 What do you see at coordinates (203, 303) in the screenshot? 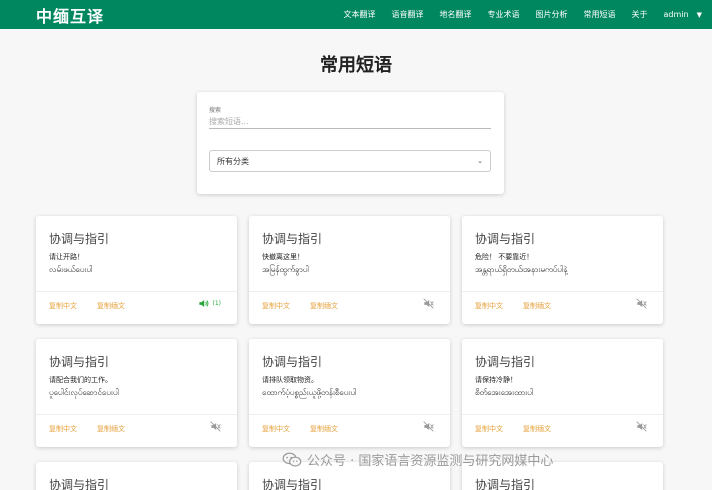
I see `volume-up-icon` at bounding box center [203, 303].